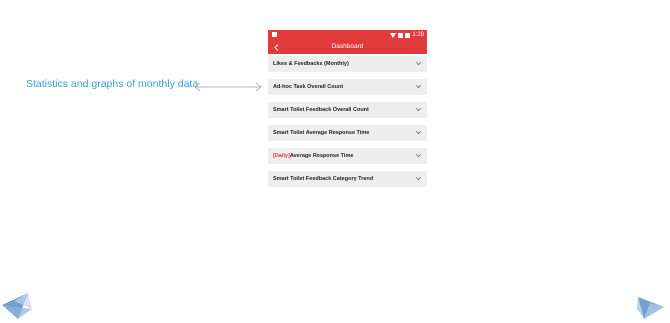 The width and height of the screenshot is (670, 323). Describe the element at coordinates (321, 156) in the screenshot. I see `item-label-text: Average Response Time` at that location.